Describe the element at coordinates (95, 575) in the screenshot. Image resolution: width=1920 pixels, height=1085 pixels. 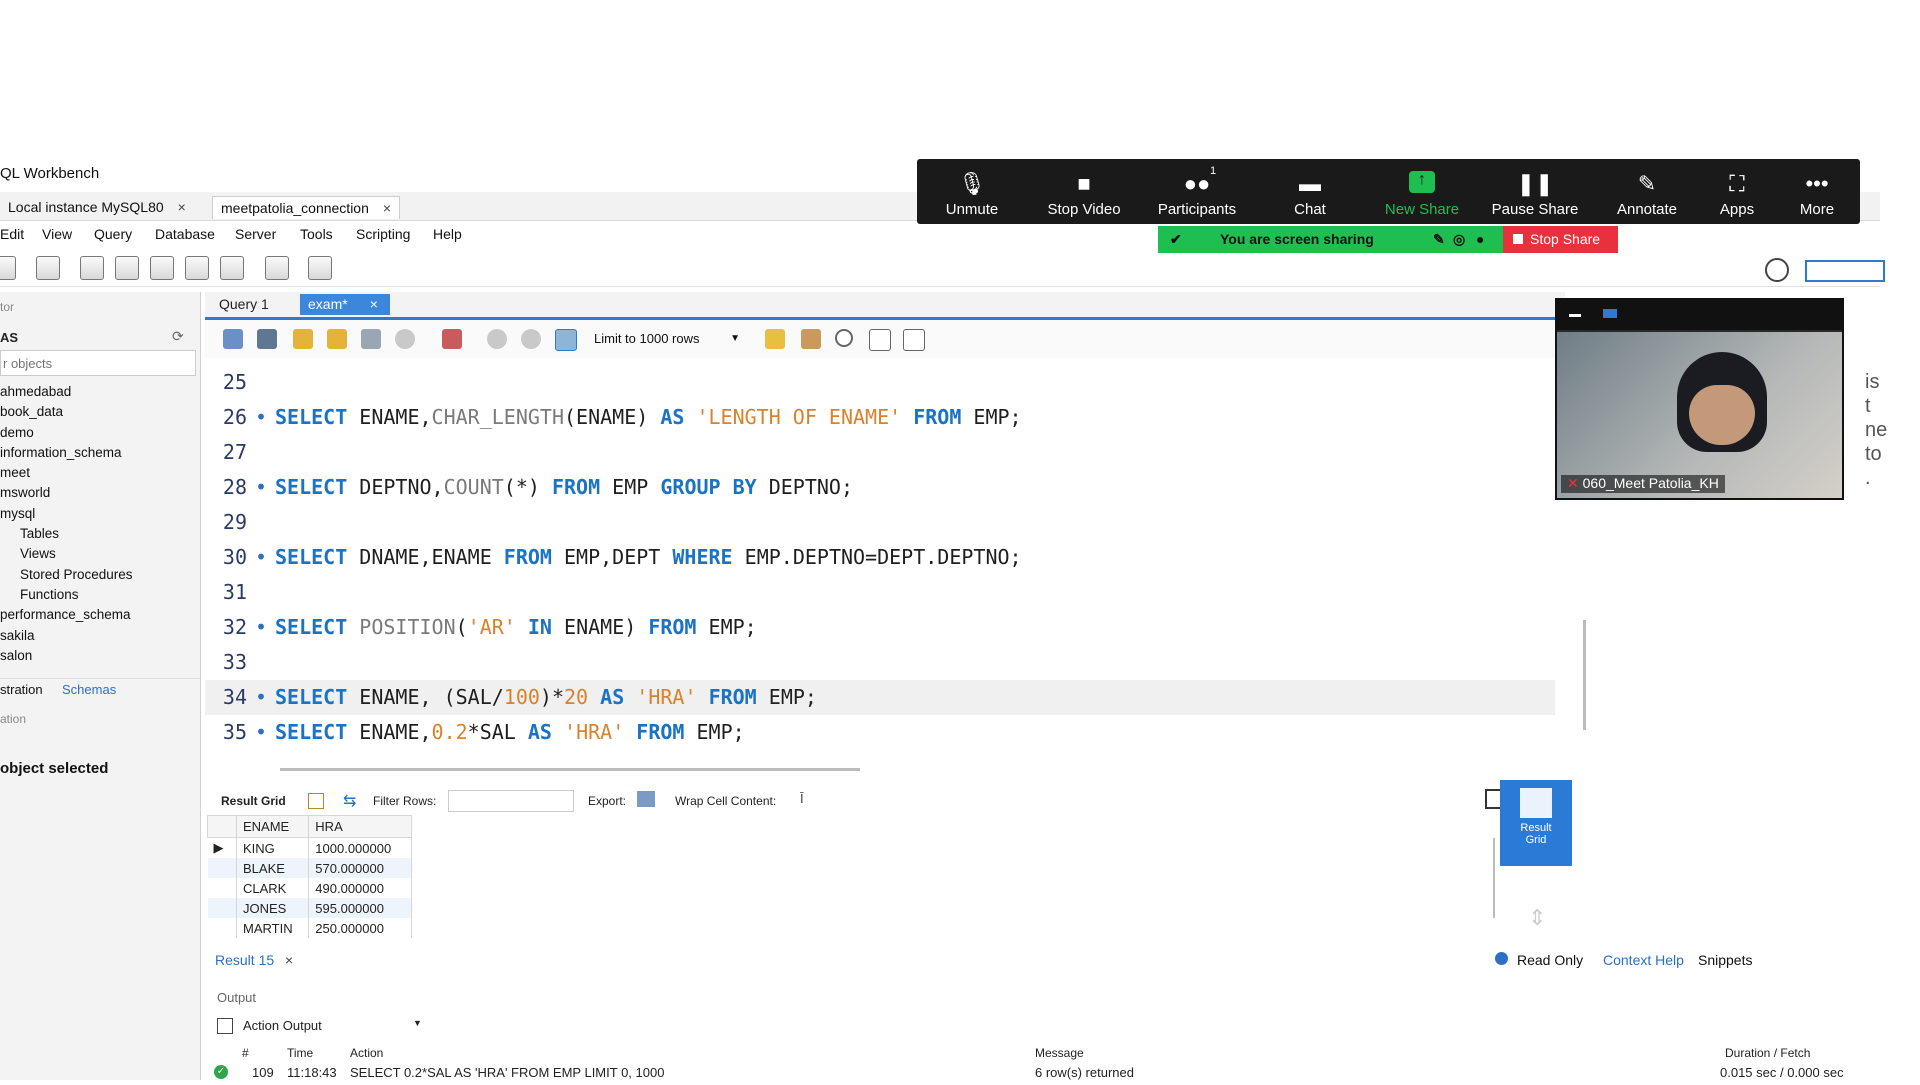
I see `schema-child-procedures: Stored Procedures` at that location.